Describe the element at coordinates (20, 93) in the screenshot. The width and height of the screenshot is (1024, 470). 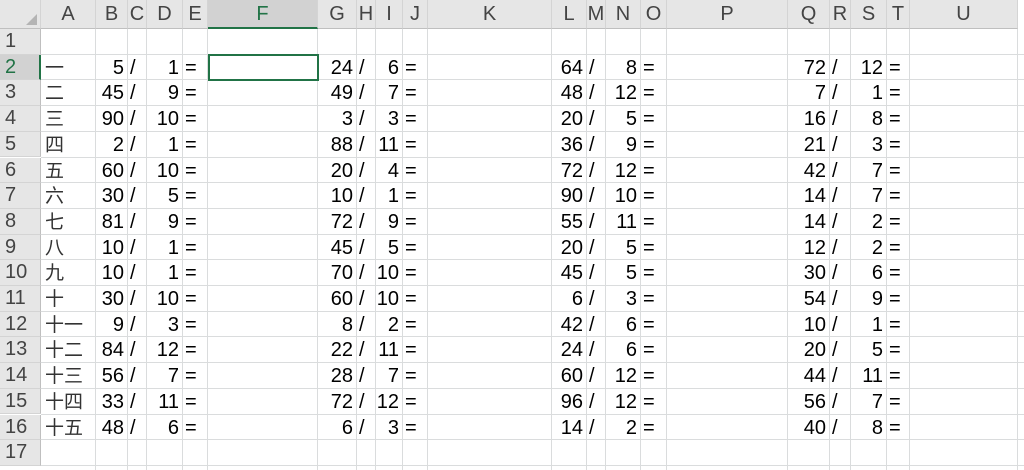
I see `row-header-3: 3` at that location.